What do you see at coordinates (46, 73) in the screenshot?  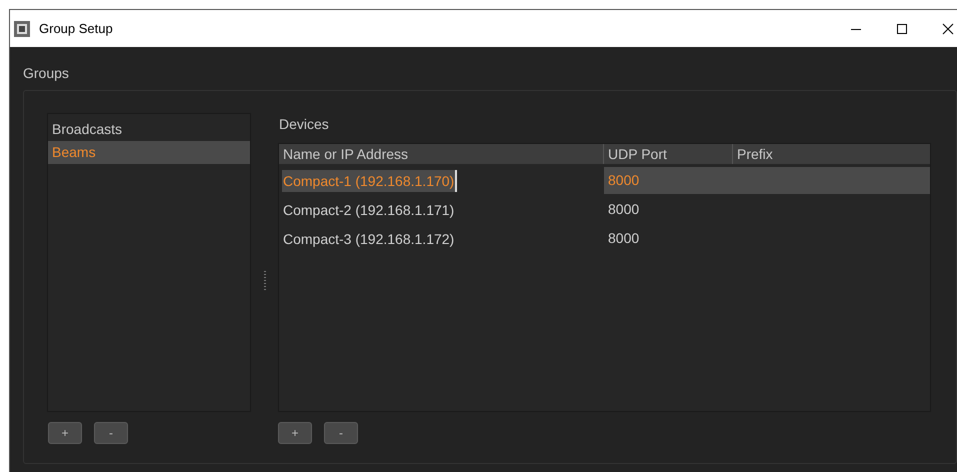 I see `groups-label: Groups` at bounding box center [46, 73].